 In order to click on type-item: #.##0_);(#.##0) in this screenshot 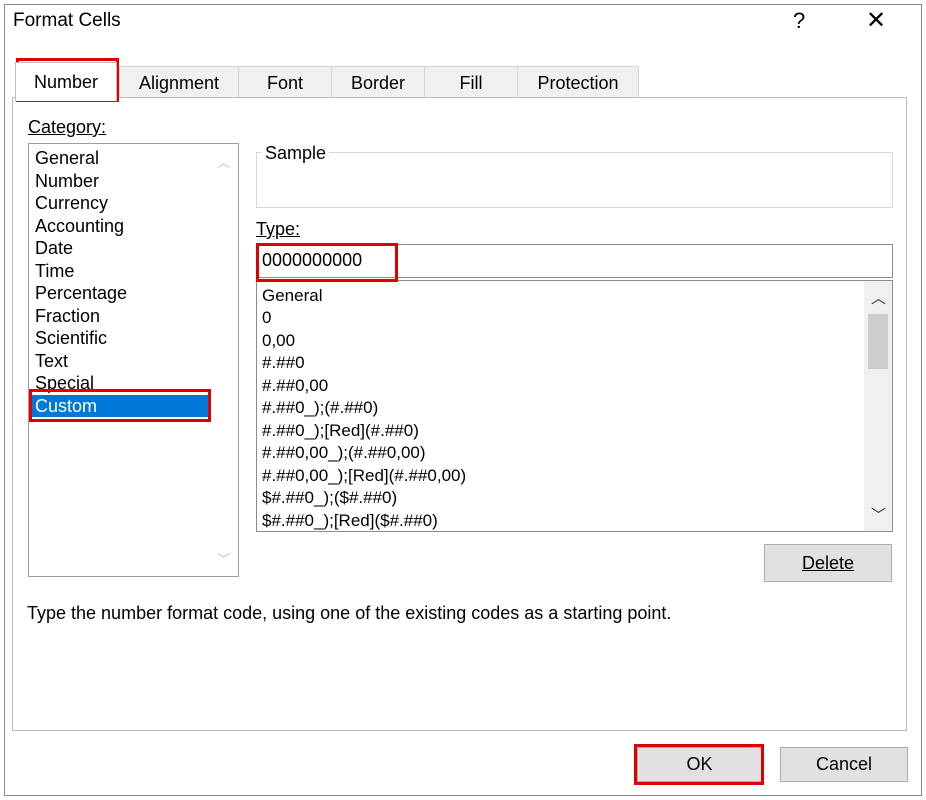, I will do `click(320, 408)`.